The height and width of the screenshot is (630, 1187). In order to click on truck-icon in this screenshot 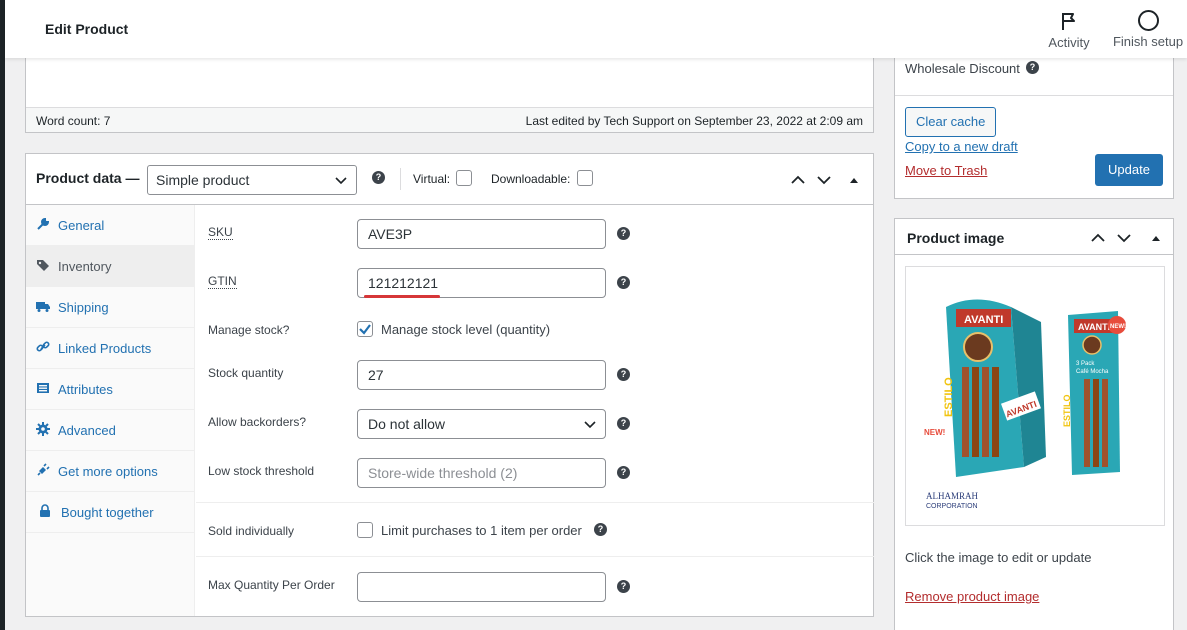, I will do `click(43, 307)`.